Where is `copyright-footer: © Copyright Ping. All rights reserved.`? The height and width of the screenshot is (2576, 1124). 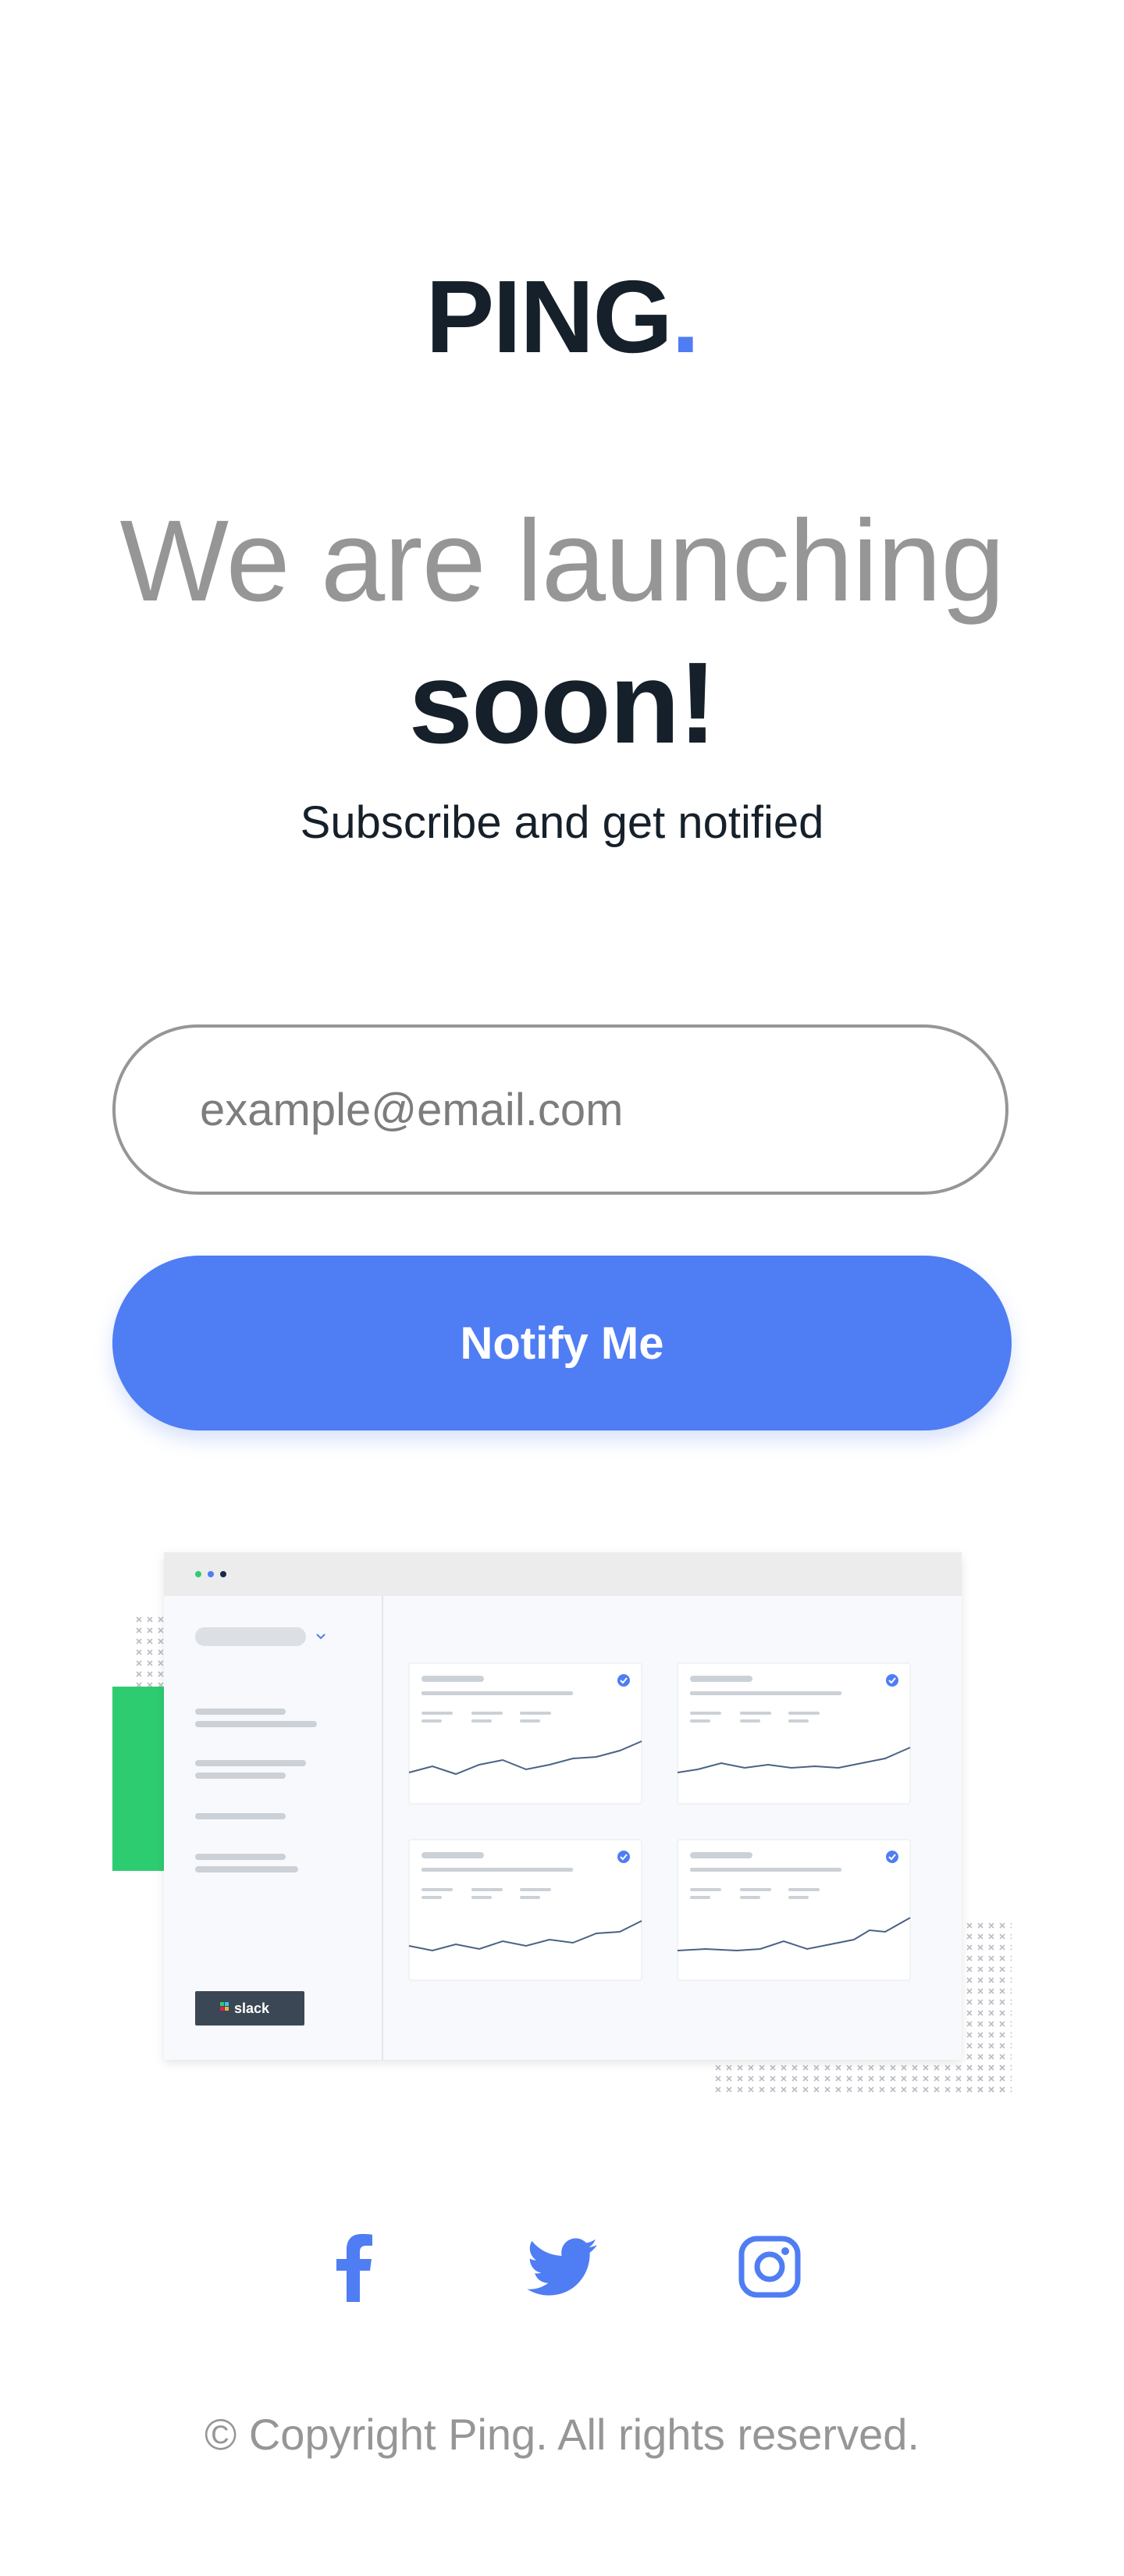
copyright-footer: © Copyright Ping. All rights reserved. is located at coordinates (562, 2434).